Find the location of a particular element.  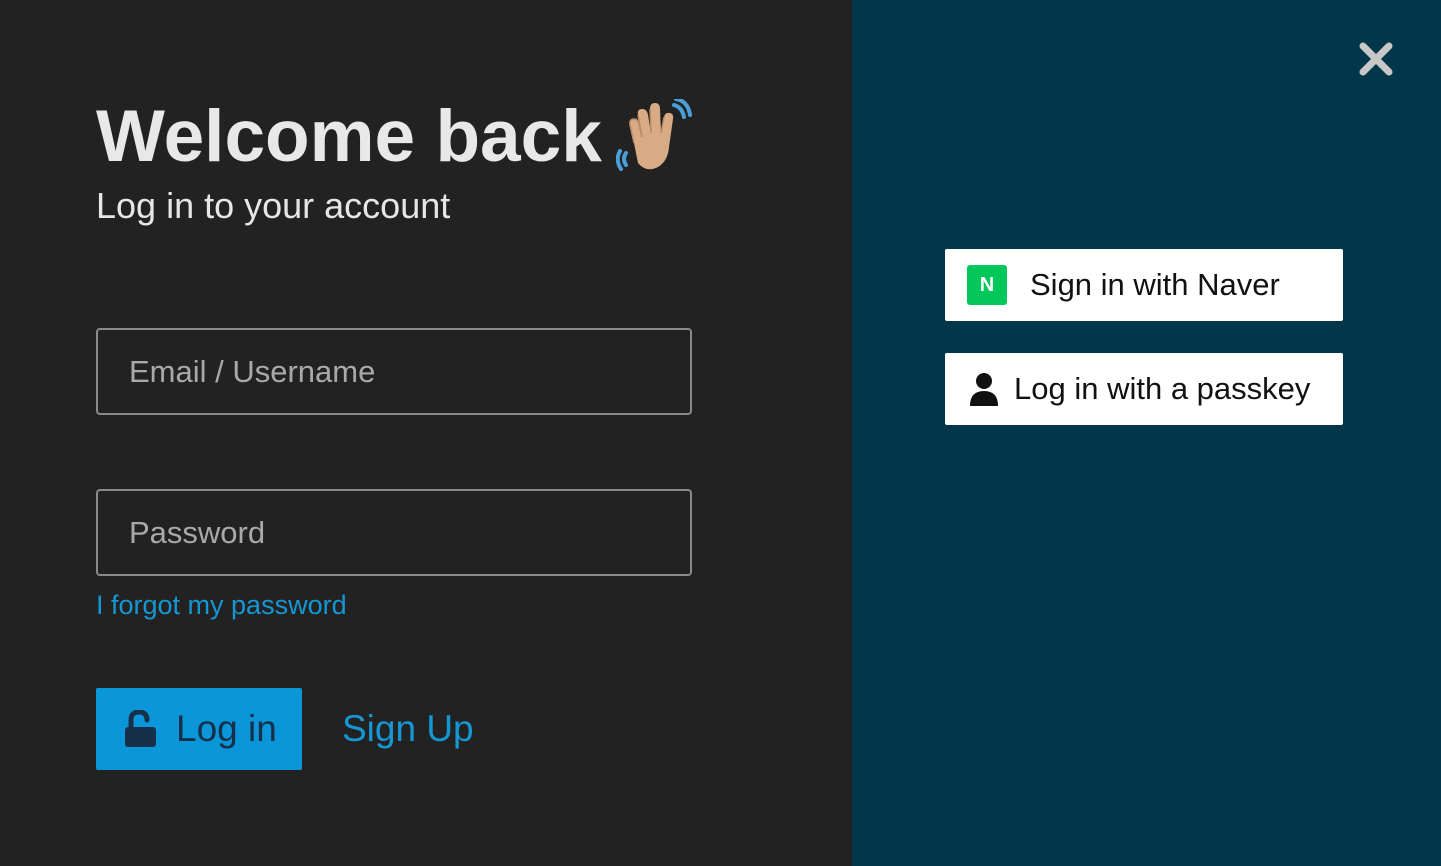

naver-signin-button: N Sign in with Naver is located at coordinates (1144, 285).